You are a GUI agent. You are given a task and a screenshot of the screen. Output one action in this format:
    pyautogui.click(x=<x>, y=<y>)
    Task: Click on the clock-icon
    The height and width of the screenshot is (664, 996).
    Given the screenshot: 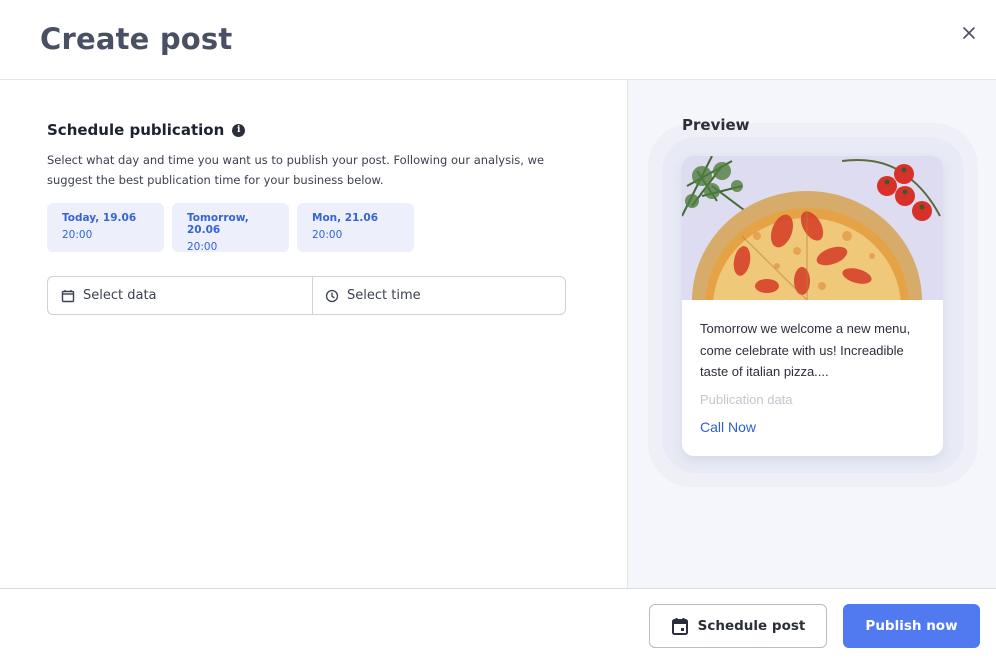 What is the action you would take?
    pyautogui.click(x=332, y=295)
    